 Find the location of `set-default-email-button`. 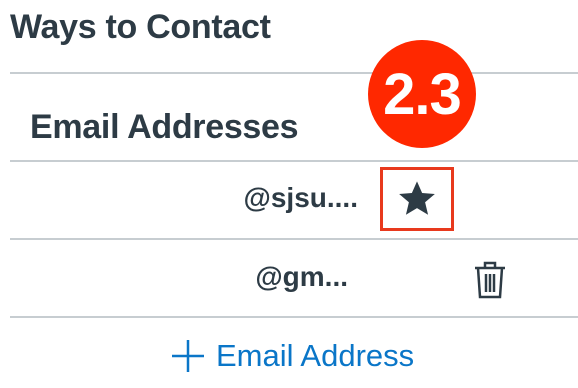

set-default-email-button is located at coordinates (417, 199).